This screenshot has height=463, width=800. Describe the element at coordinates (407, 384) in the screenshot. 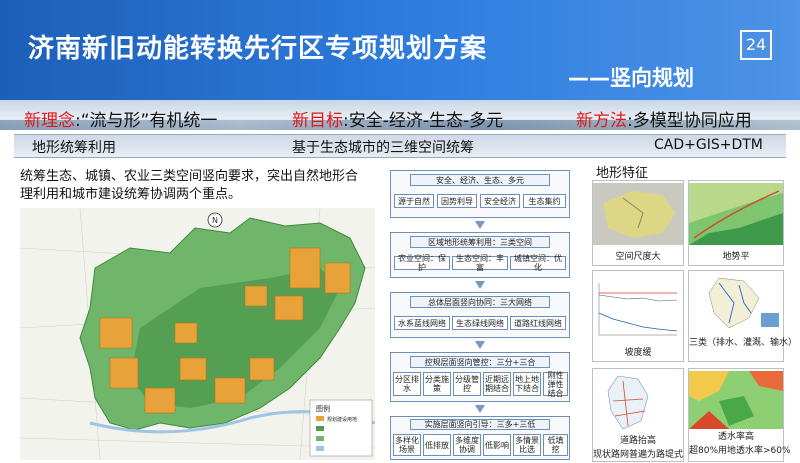

I see `flow-item: 分区排水` at that location.